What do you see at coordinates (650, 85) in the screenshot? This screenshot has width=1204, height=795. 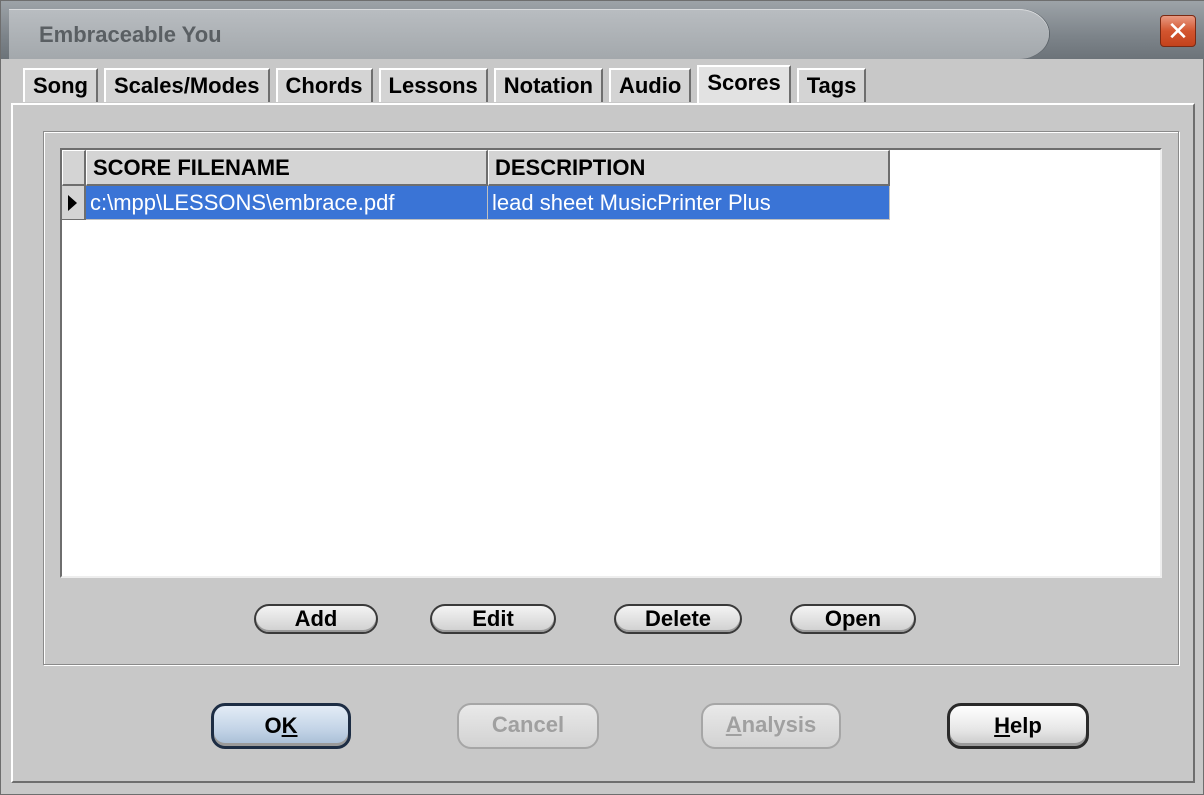 I see `tab-audio: Audio` at bounding box center [650, 85].